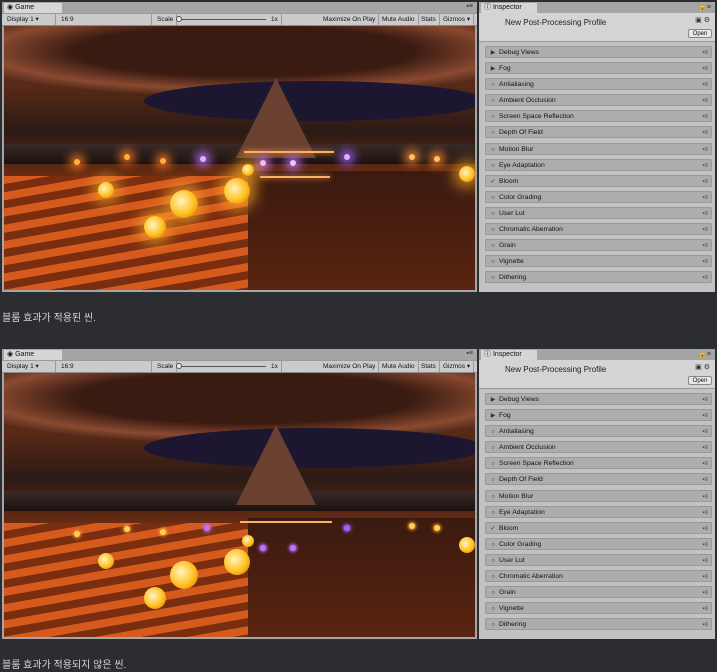 Image resolution: width=717 pixels, height=672 pixels. I want to click on effect-row: ○ Screen Space Reflection ▪≡, so click(598, 463).